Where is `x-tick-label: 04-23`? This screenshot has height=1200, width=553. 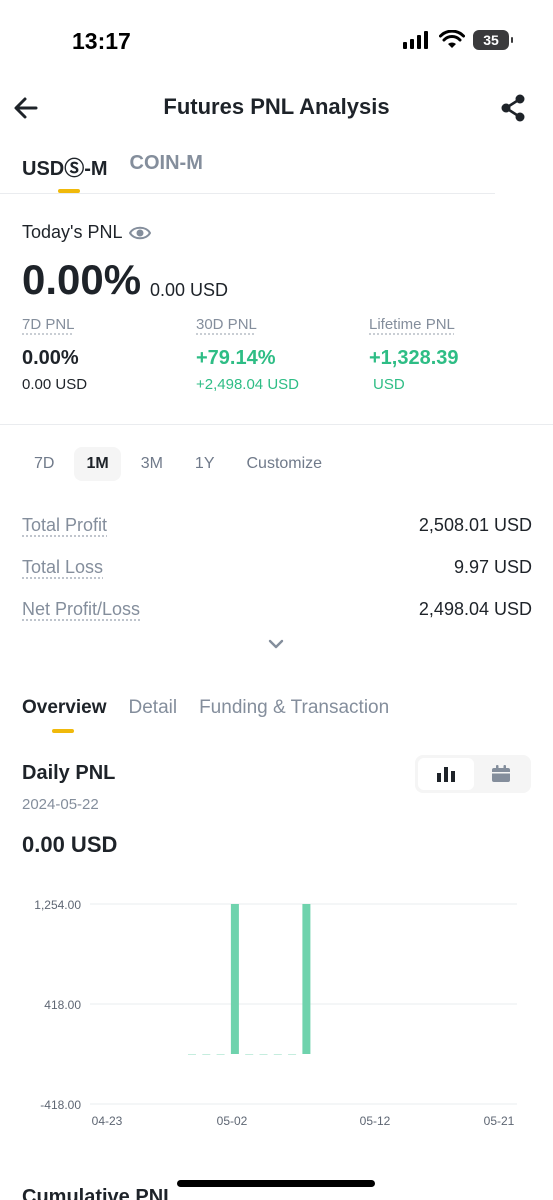 x-tick-label: 04-23 is located at coordinates (107, 1121).